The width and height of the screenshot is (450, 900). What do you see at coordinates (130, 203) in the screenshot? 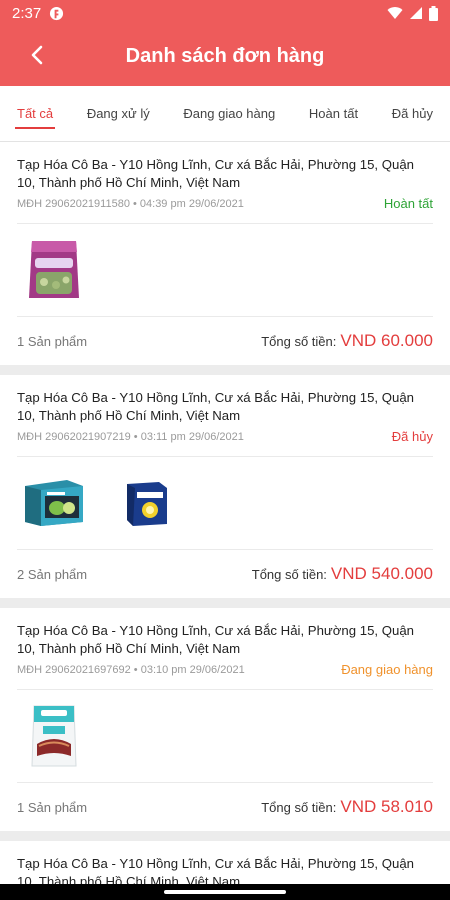
I see `order-code: MĐH 29062021911580 • 04:39 pm 29/06/2021` at bounding box center [130, 203].